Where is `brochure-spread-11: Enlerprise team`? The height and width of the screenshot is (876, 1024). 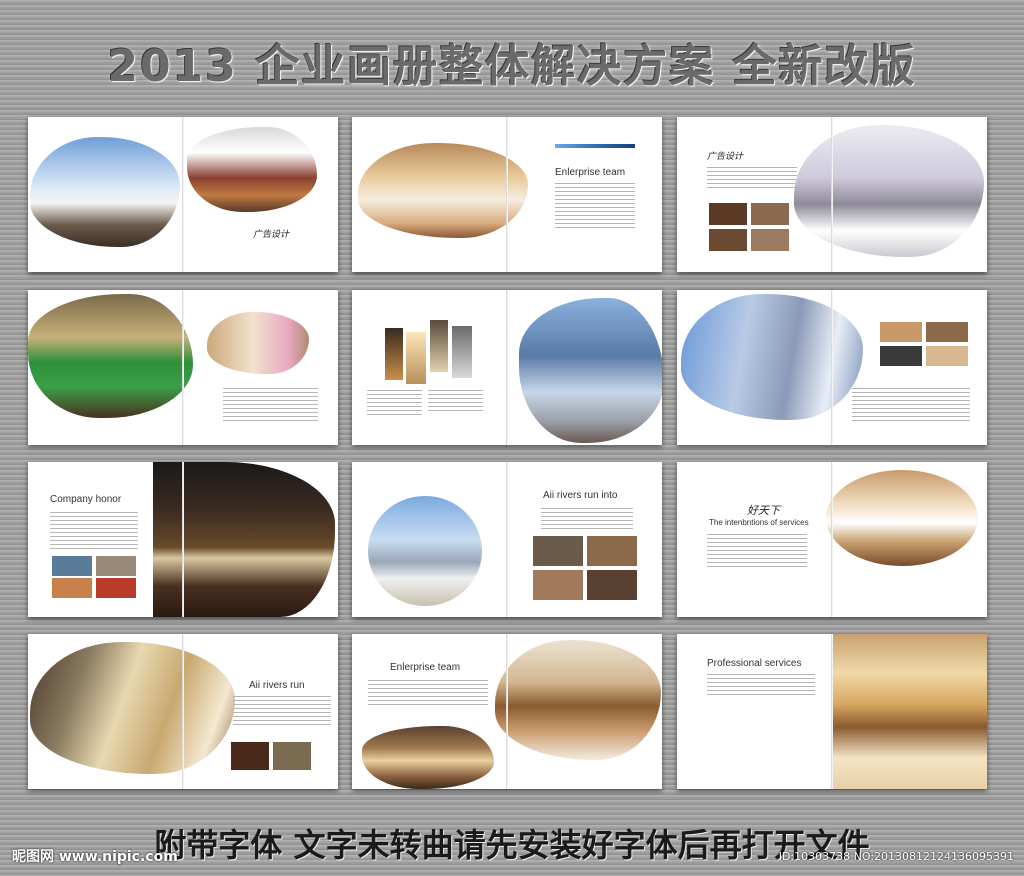 brochure-spread-11: Enlerprise team is located at coordinates (507, 711).